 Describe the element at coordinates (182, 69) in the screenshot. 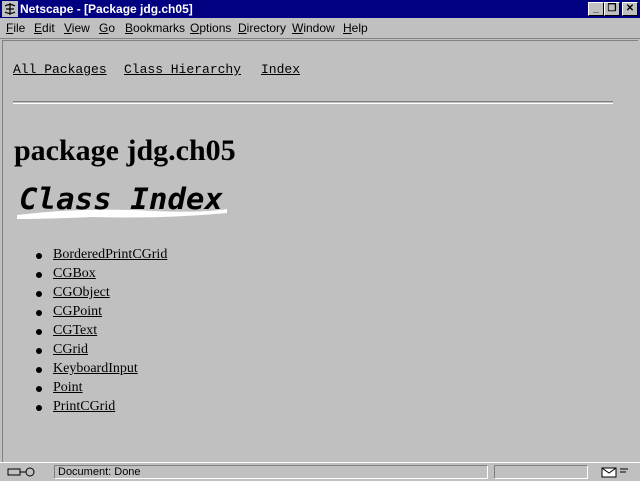

I see `link-class-hierarchy: Class Hierarchy` at that location.